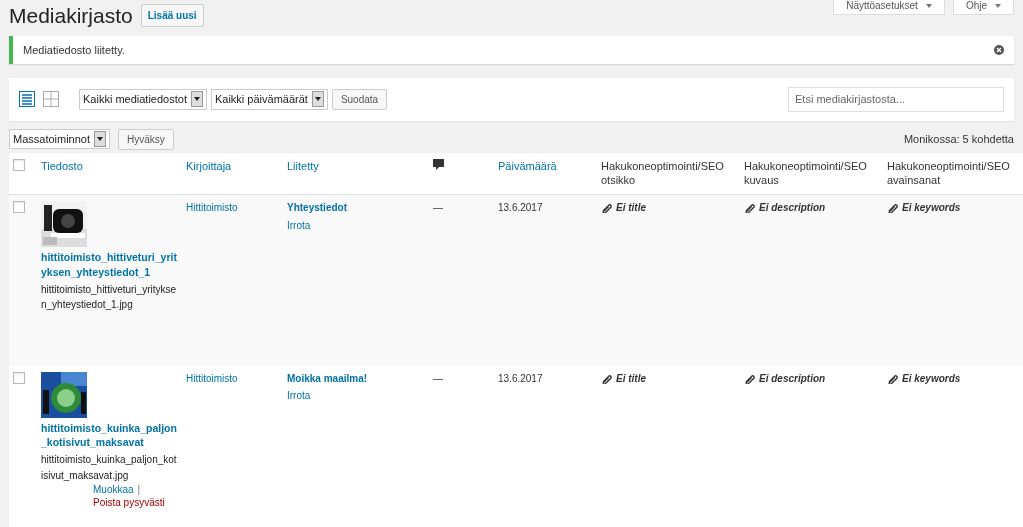 The image size is (1023, 527). I want to click on delete-link: Poista pysyvästi, so click(129, 503).